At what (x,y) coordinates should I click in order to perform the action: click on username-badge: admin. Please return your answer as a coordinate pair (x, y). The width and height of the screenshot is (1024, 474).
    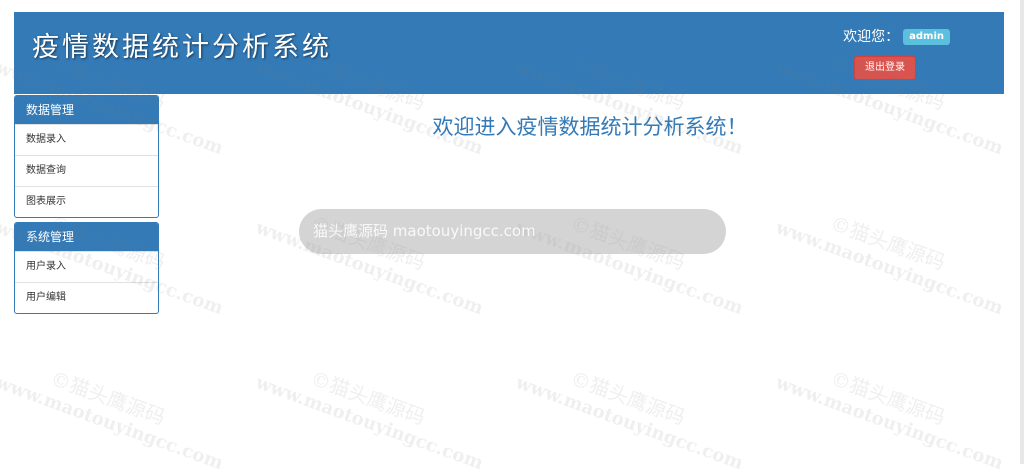
    Looking at the image, I should click on (926, 37).